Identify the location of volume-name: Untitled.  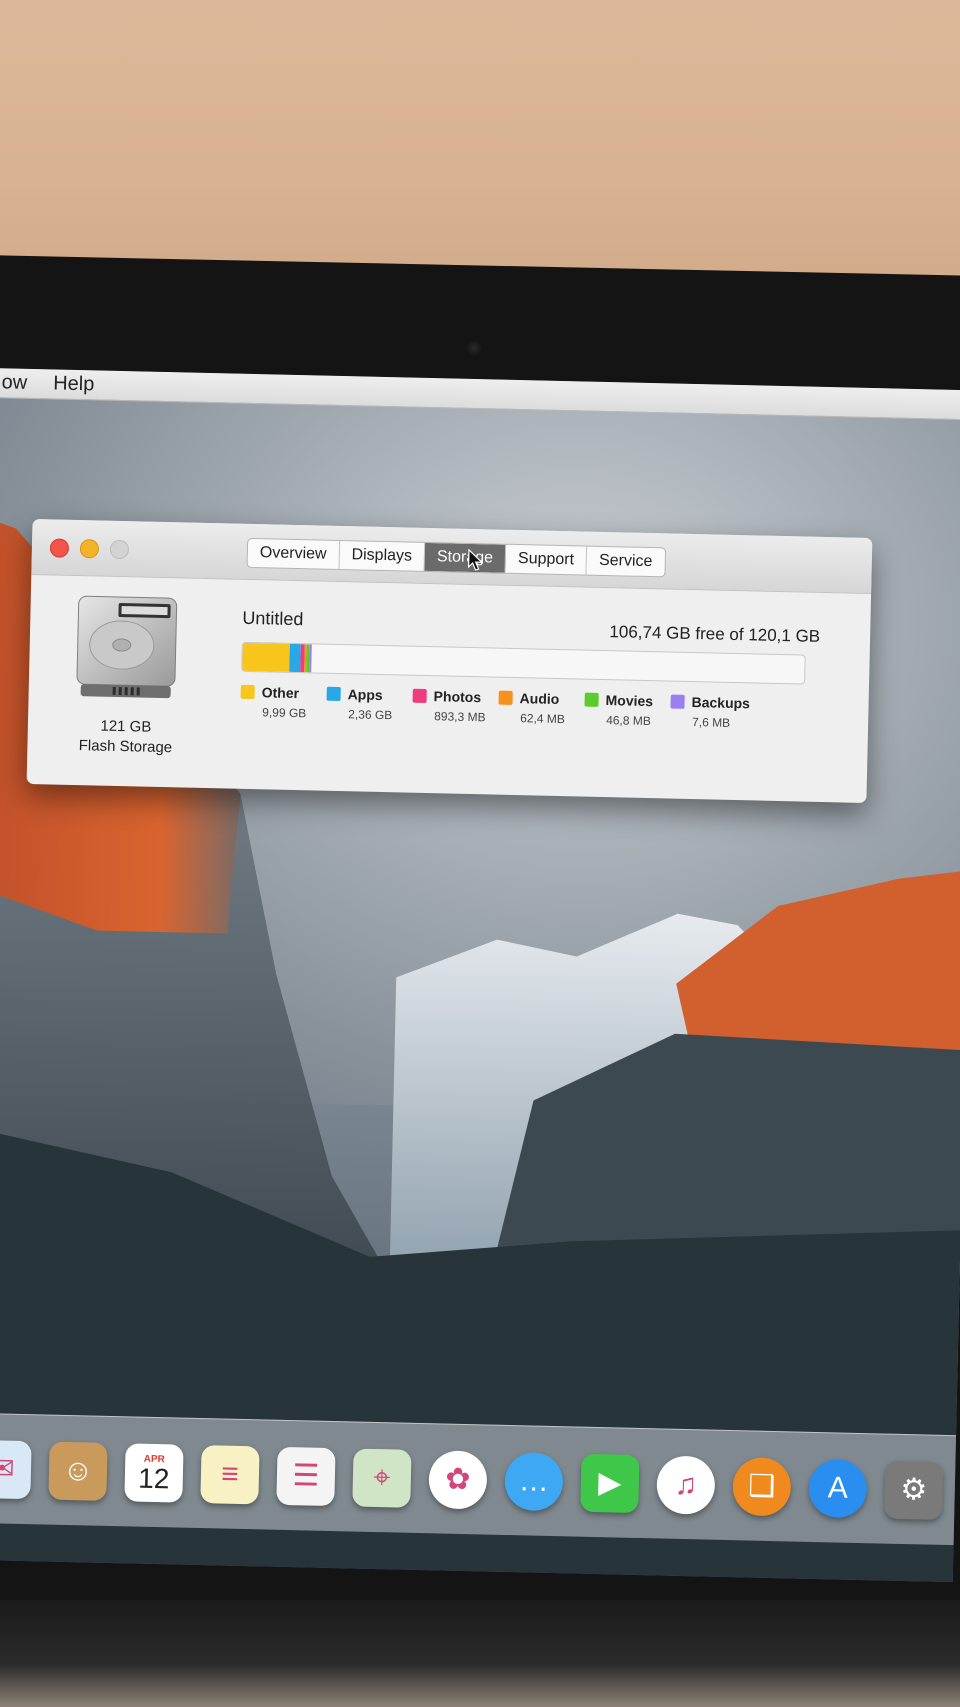
(273, 618).